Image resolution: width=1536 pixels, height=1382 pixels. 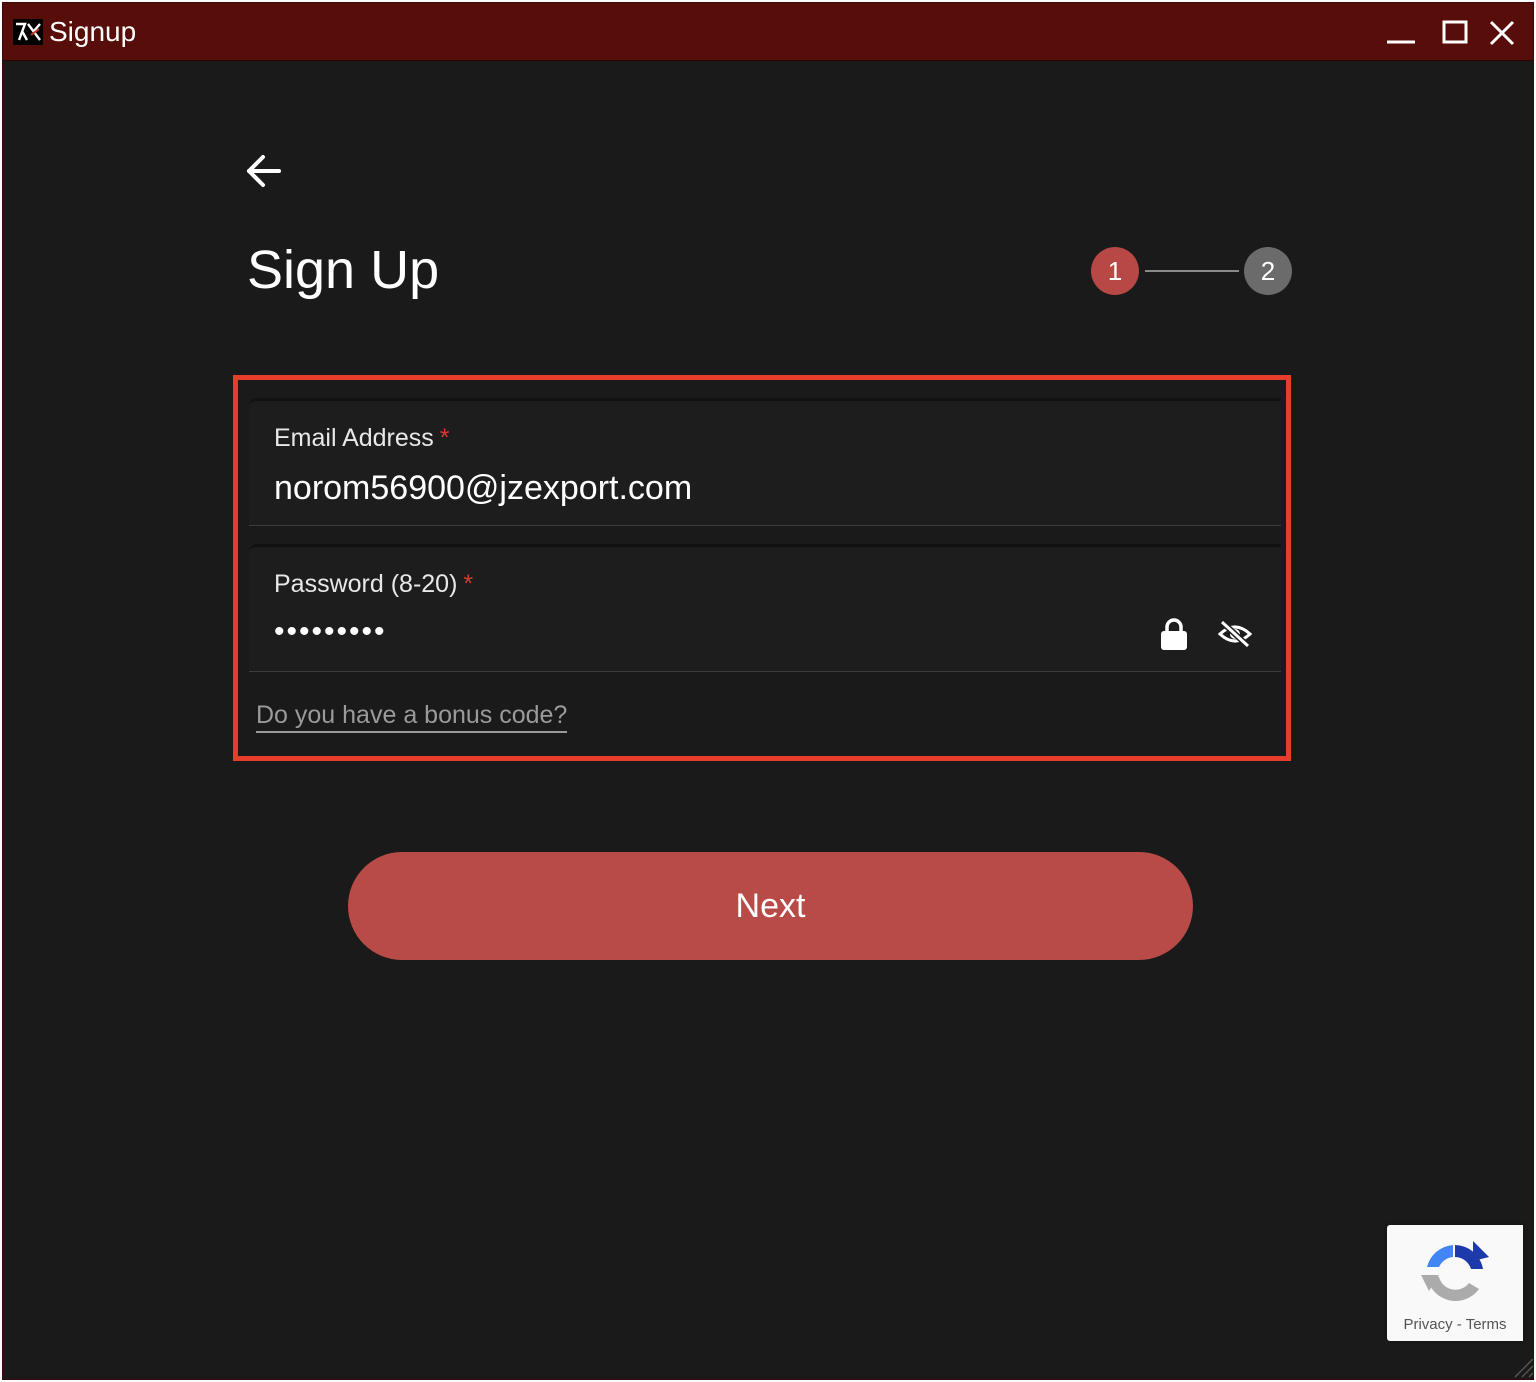 I want to click on close-icon, so click(x=1502, y=33).